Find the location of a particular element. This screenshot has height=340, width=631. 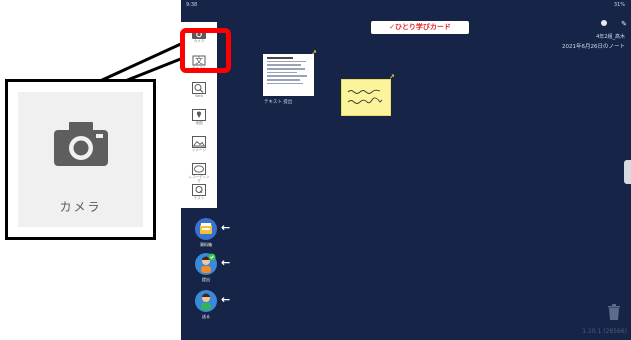

trash-icon is located at coordinates (614, 312).